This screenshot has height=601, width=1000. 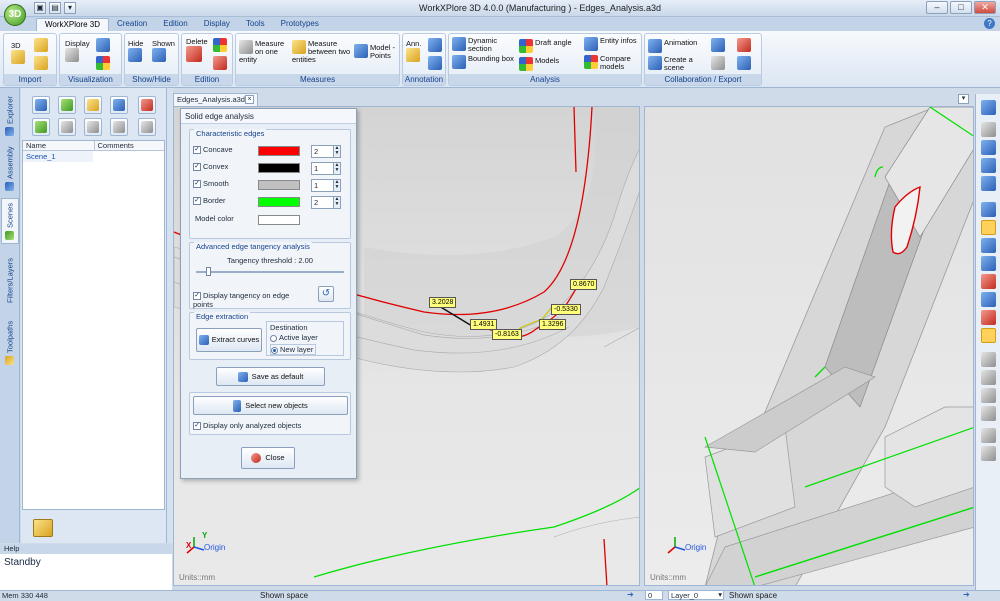 What do you see at coordinates (376, 52) in the screenshot?
I see `model-points-button: Model - Points` at bounding box center [376, 52].